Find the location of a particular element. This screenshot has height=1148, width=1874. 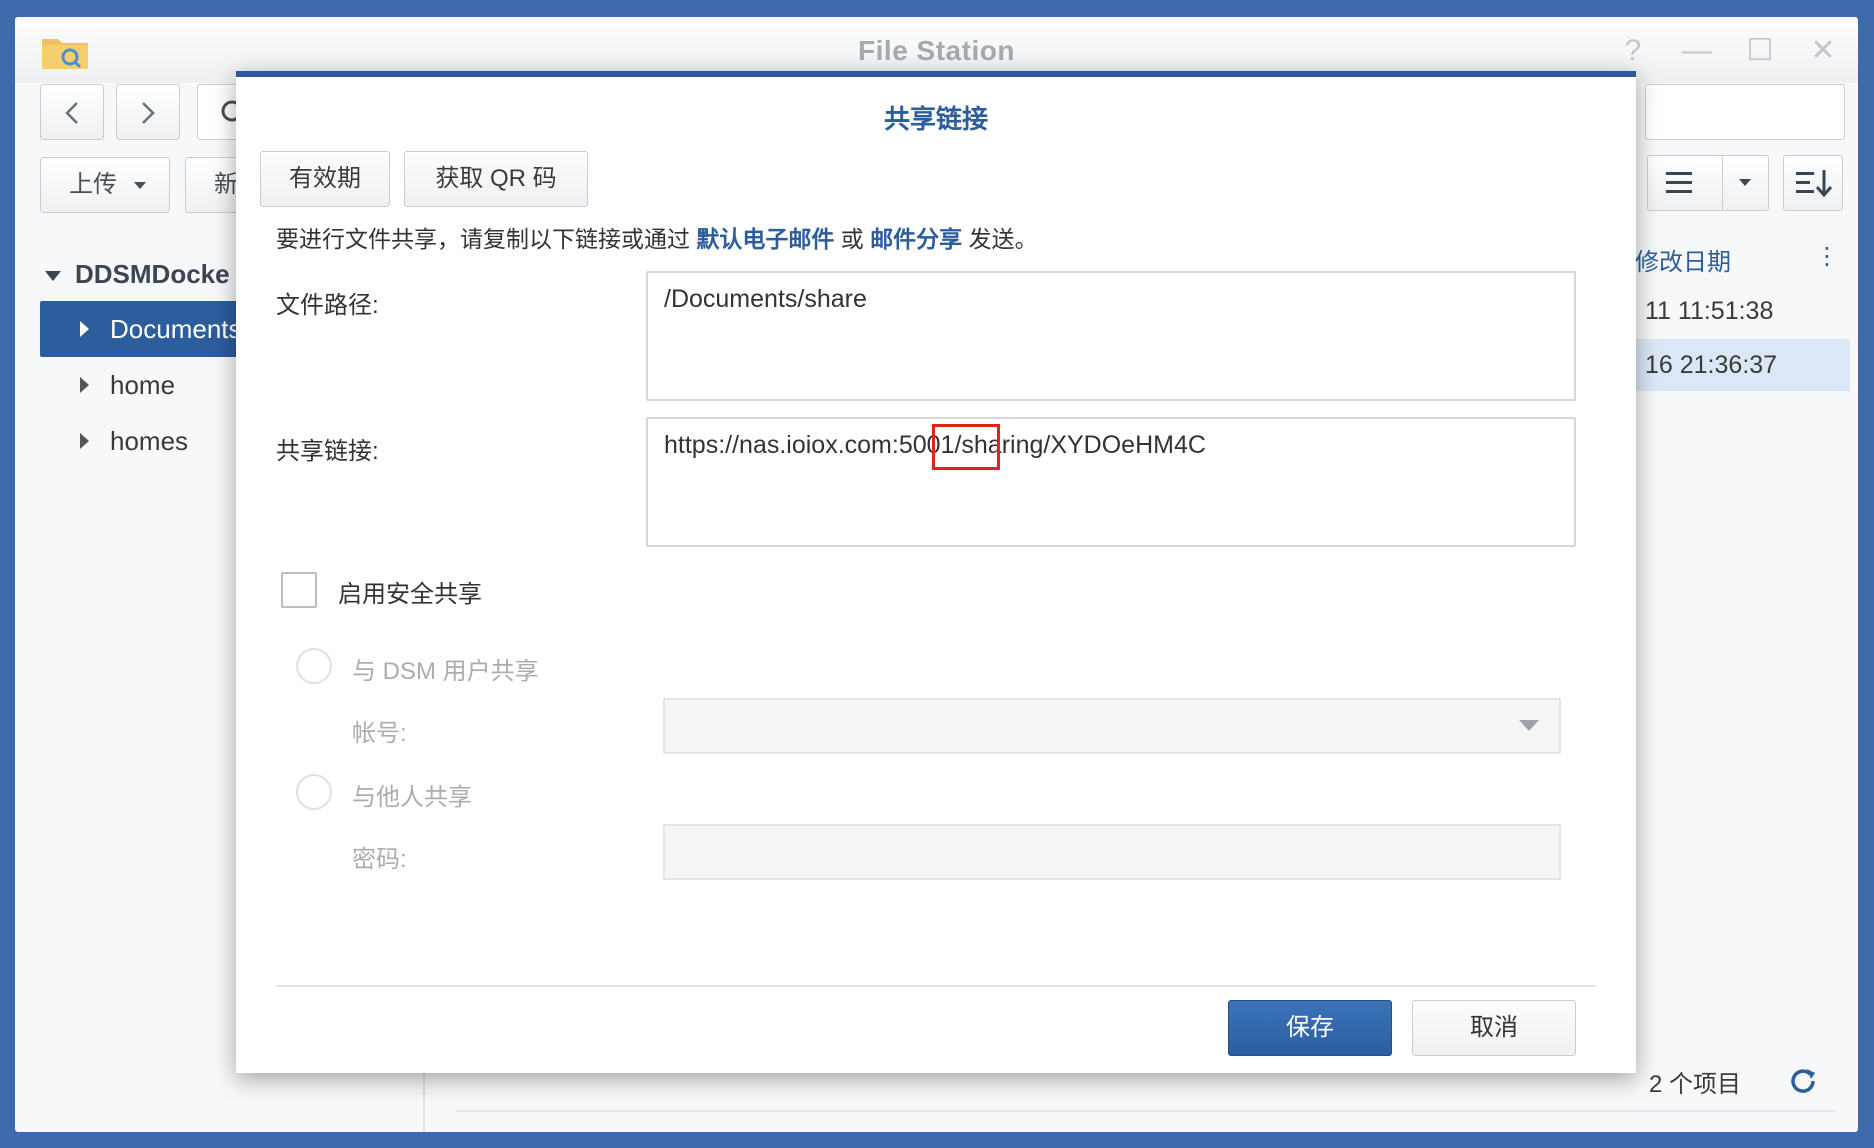

table-row: 16 21:36:37 is located at coordinates (1737, 365).